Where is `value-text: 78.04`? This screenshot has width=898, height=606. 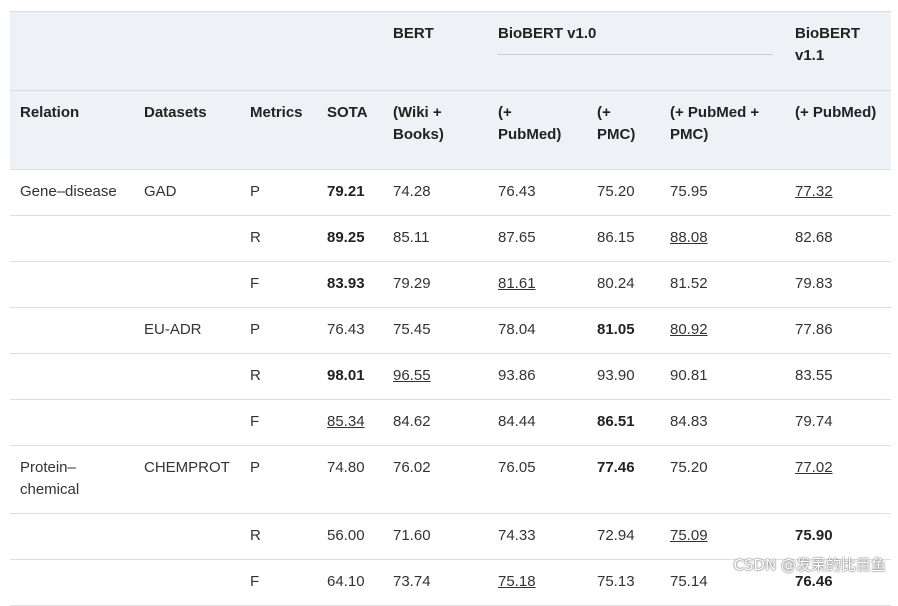
value-text: 78.04 is located at coordinates (517, 329).